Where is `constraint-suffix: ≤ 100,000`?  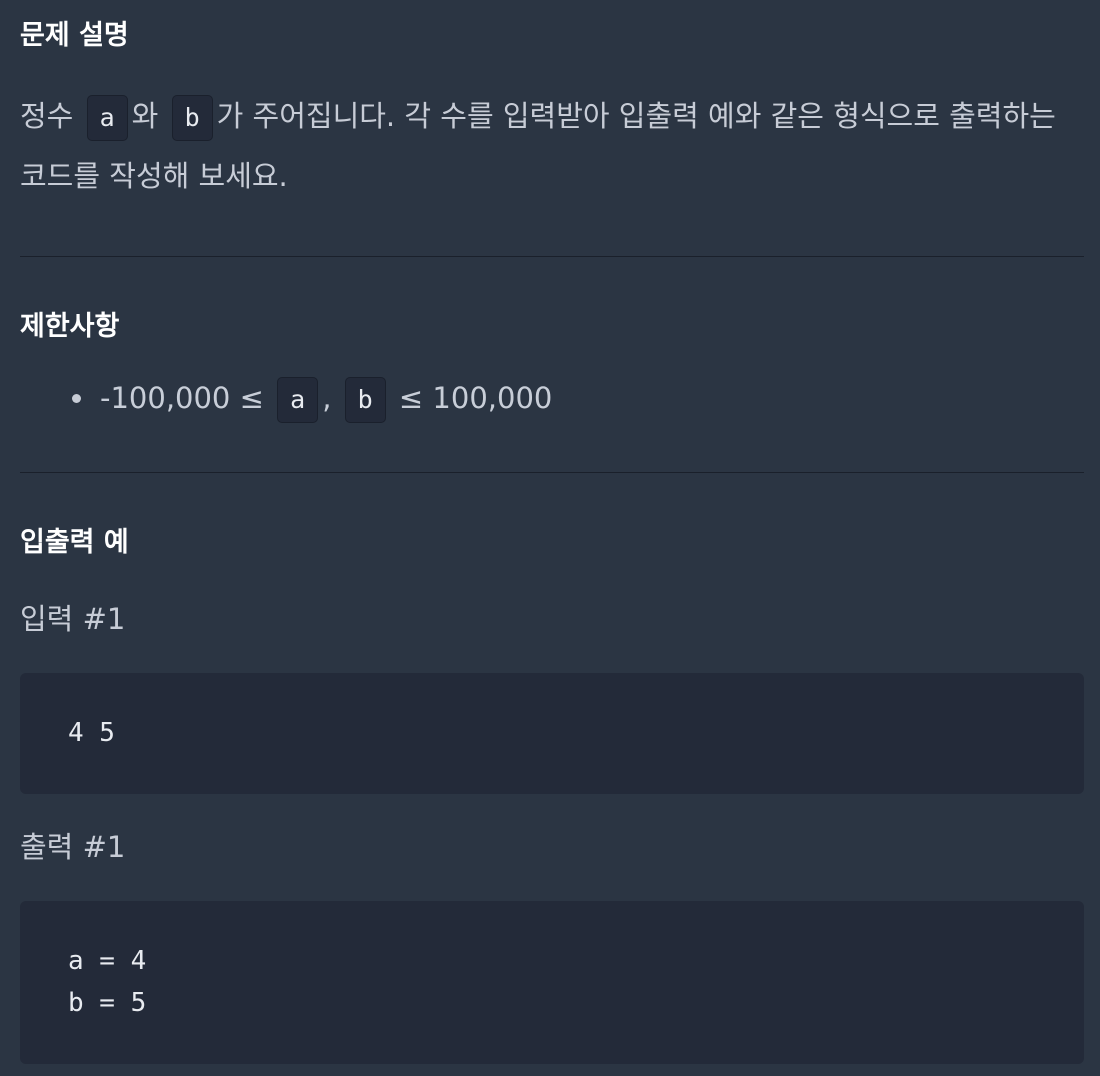 constraint-suffix: ≤ 100,000 is located at coordinates (475, 398).